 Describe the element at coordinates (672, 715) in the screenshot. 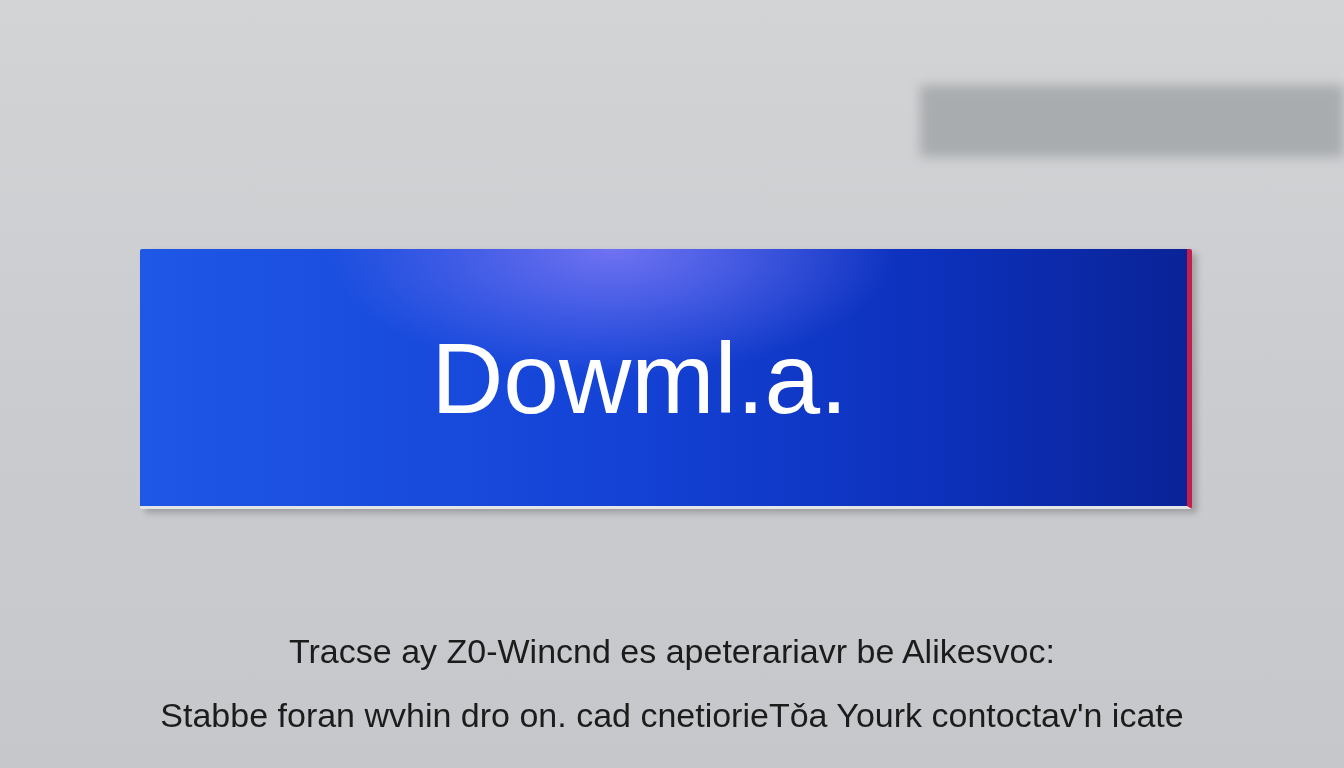

I see `caption-line: Stabbe foran wvhin dro on. cad cnetiorieTǒa Yourk contoctav'n icate` at that location.